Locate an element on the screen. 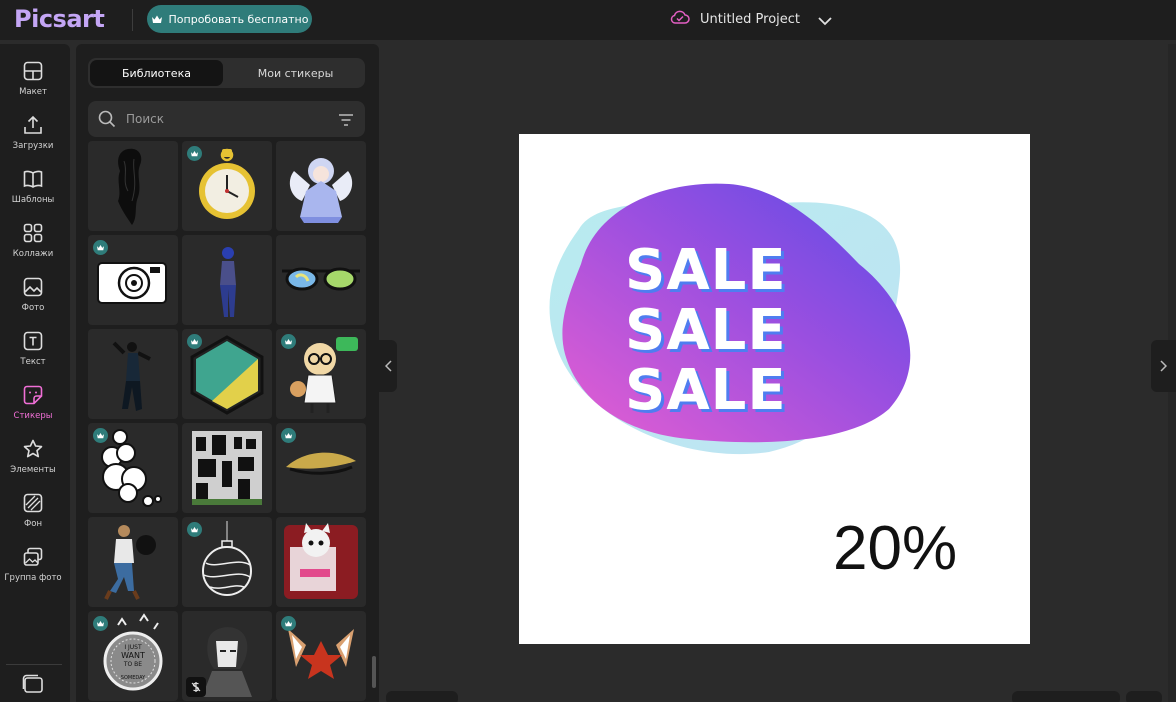  sale-text-line-3: SALE is located at coordinates (706, 391).